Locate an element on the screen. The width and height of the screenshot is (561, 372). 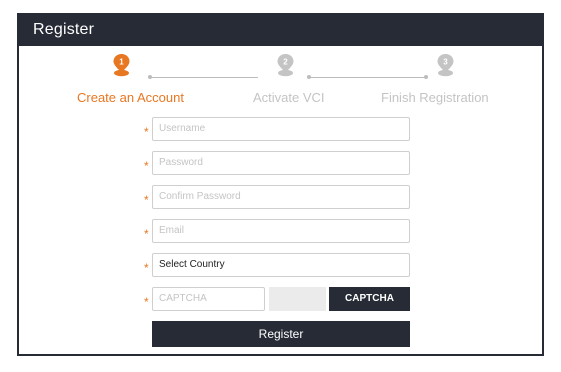
step-3-pin-icon: 3 is located at coordinates (445, 65).